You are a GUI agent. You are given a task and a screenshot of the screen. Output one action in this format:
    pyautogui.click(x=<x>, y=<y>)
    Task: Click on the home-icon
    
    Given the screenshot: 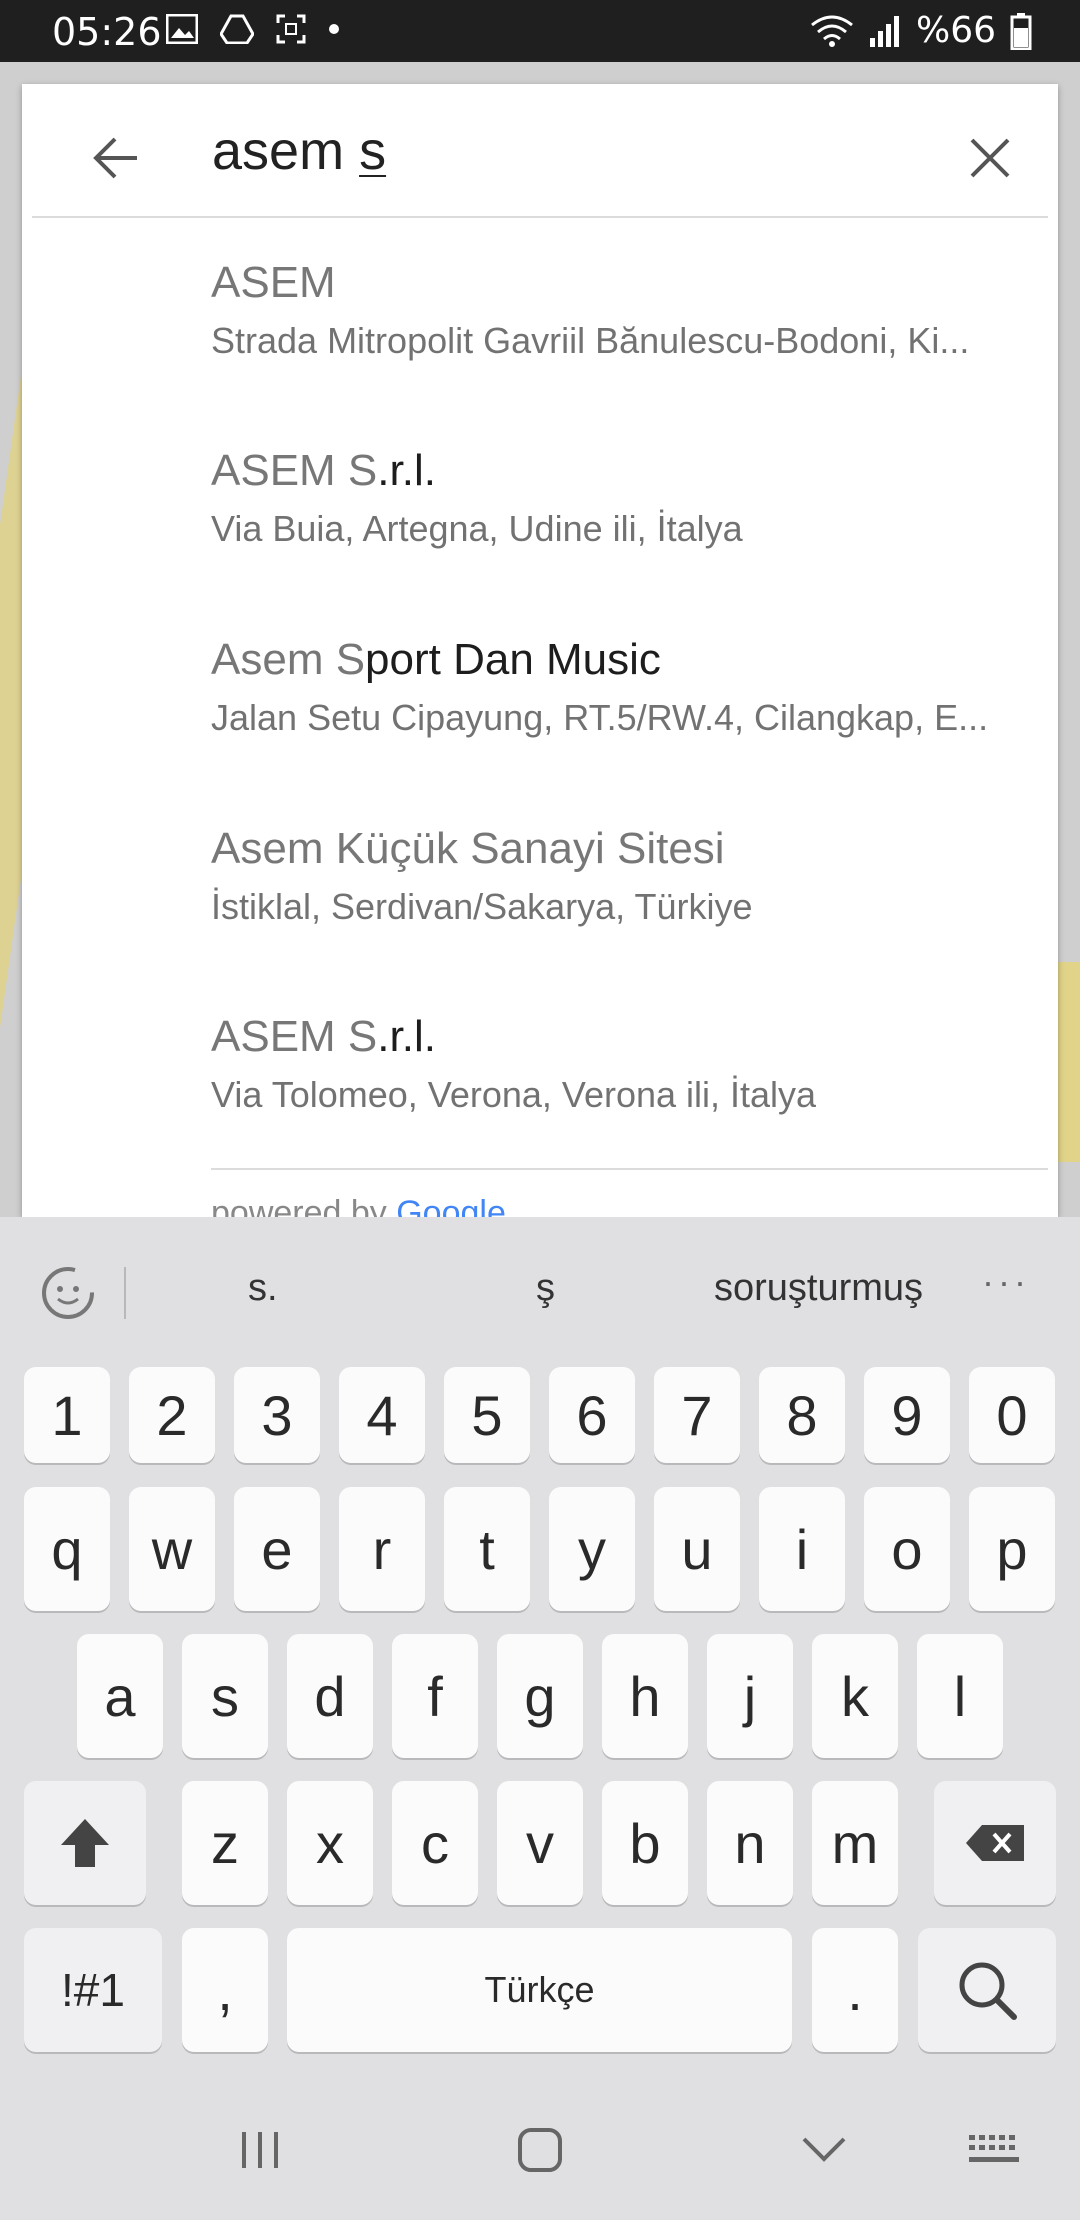 What is the action you would take?
    pyautogui.click(x=540, y=2150)
    